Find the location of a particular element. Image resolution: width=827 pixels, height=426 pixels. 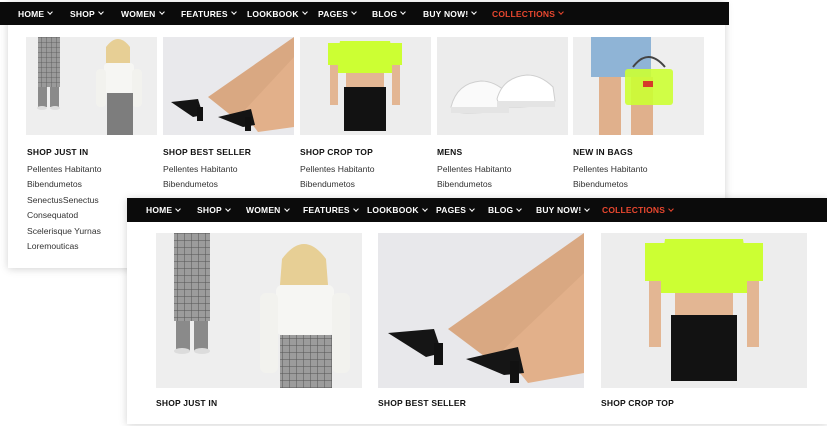

product-image-bags is located at coordinates (638, 86).